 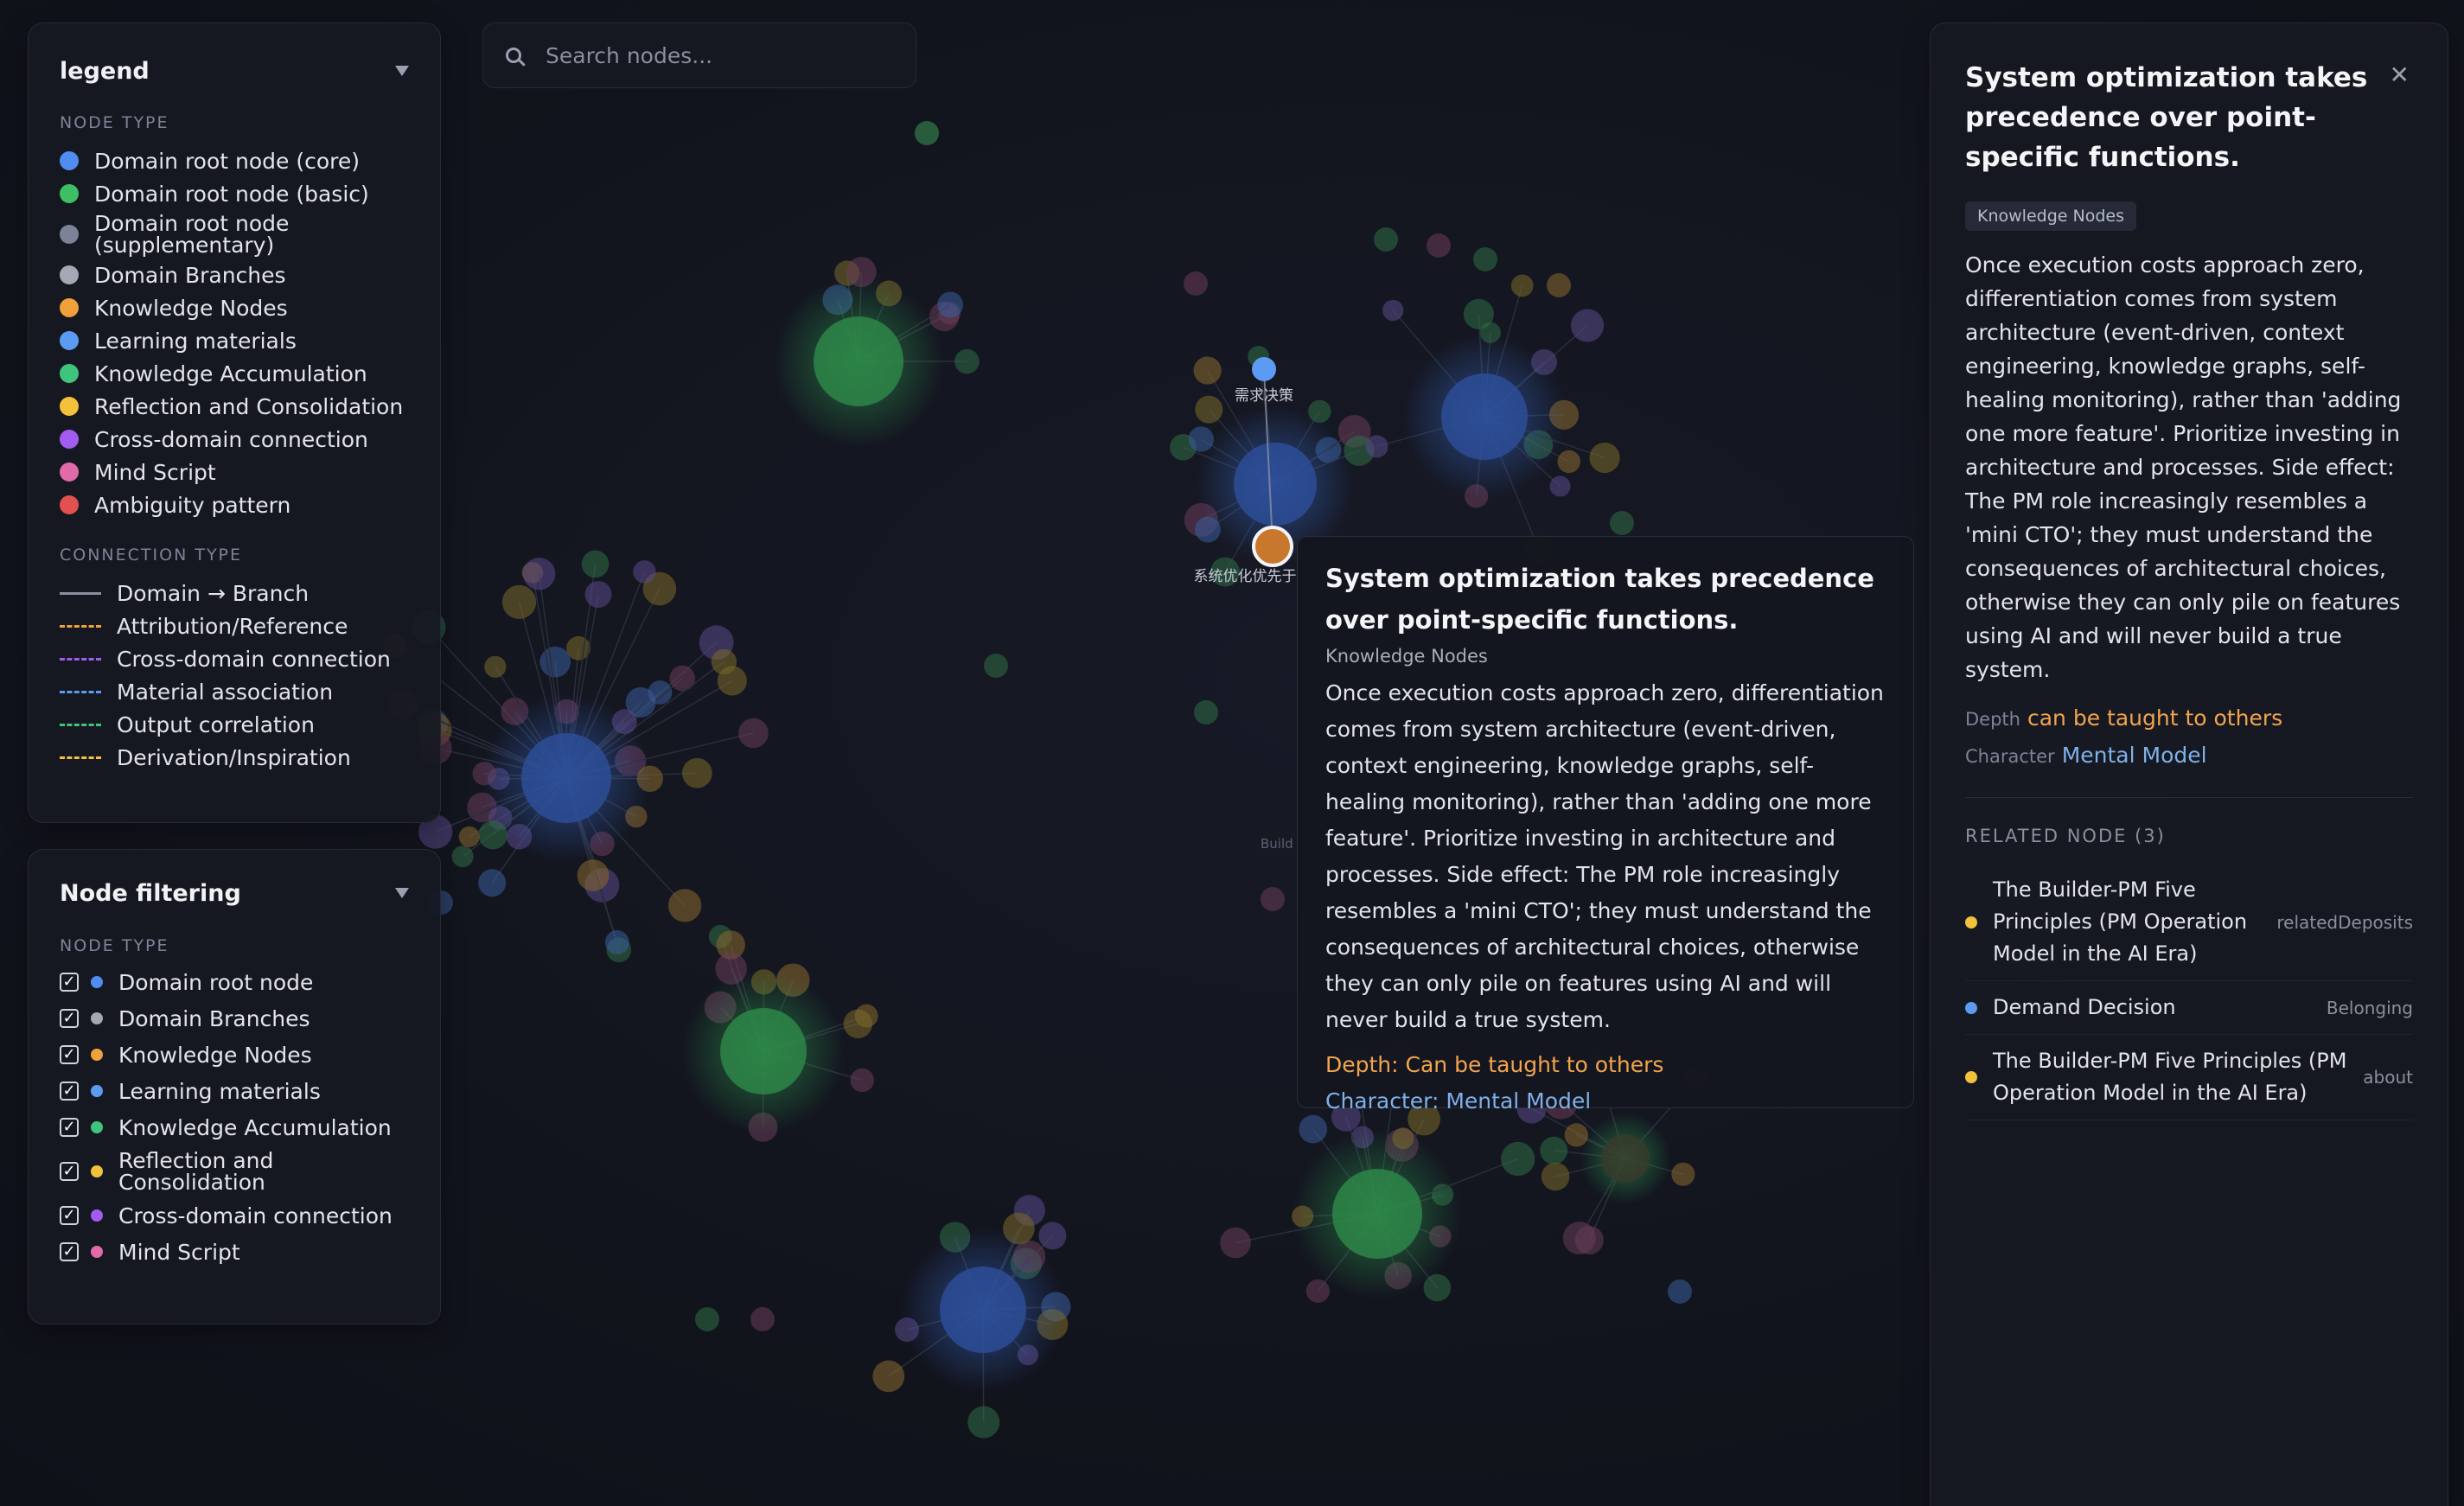 I want to click on close-icon: ✕, so click(x=2400, y=75).